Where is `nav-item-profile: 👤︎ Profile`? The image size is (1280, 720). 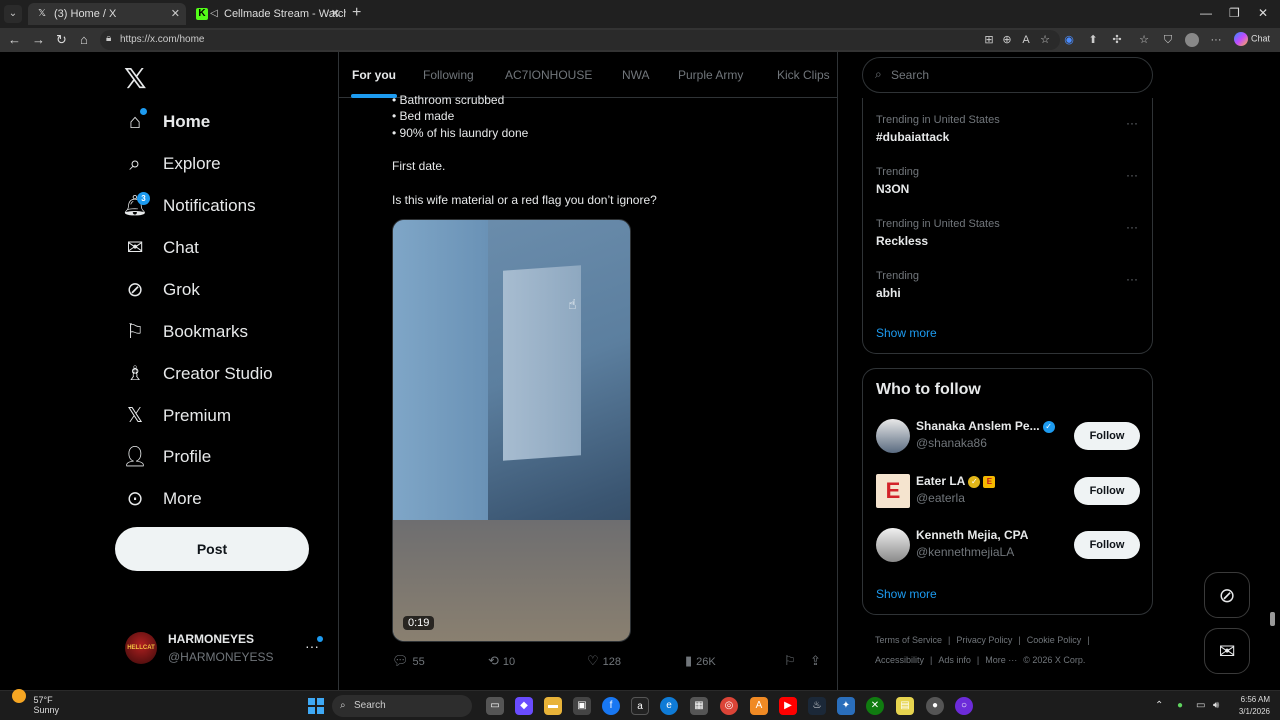 nav-item-profile: 👤︎ Profile is located at coordinates (166, 457).